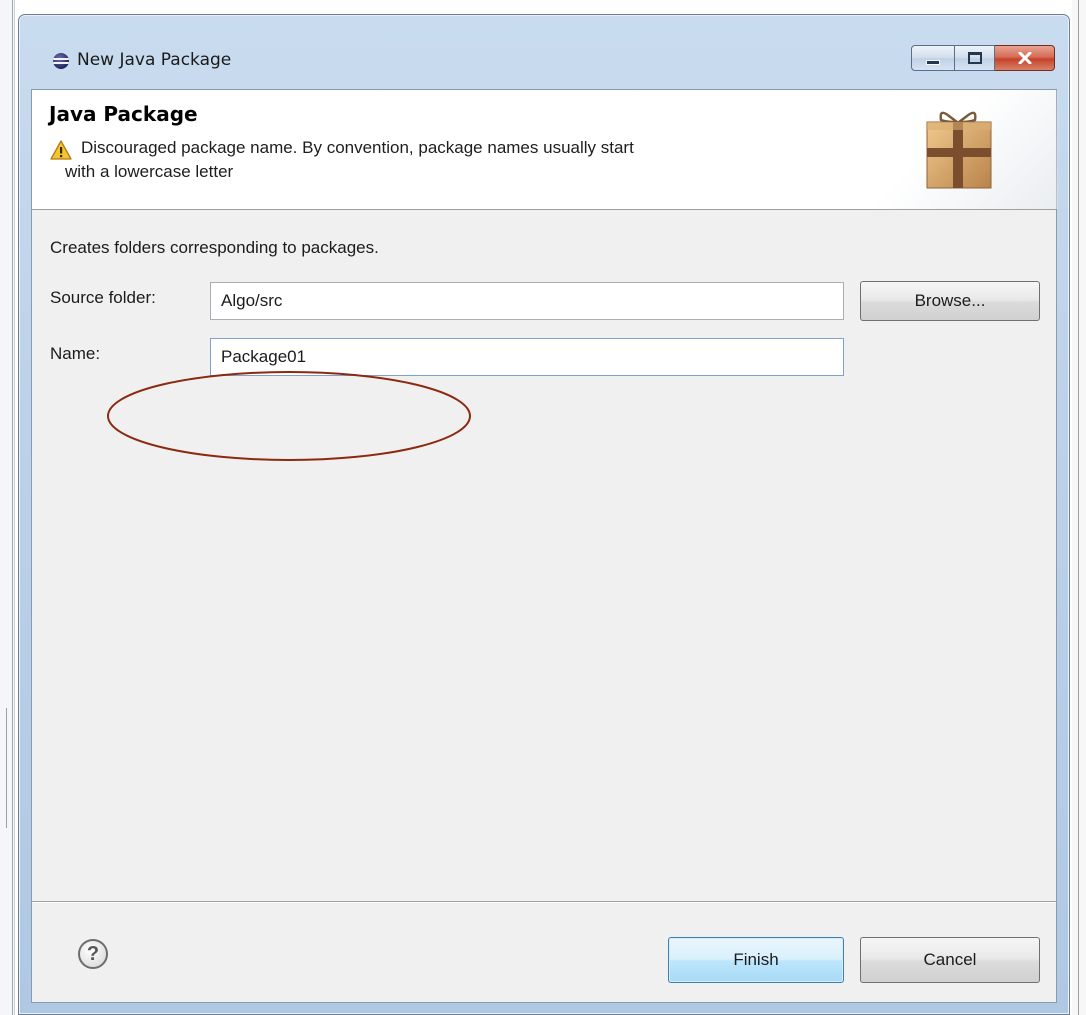  What do you see at coordinates (289, 416) in the screenshot?
I see `annotation-ellipse` at bounding box center [289, 416].